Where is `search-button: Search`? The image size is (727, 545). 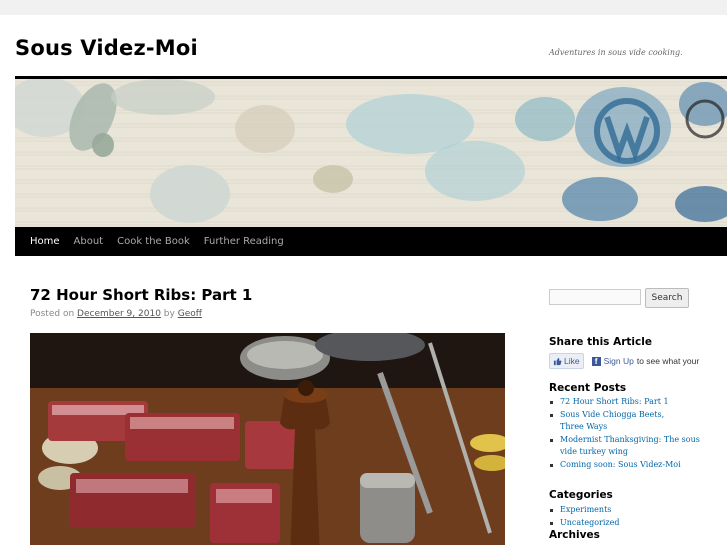 search-button: Search is located at coordinates (667, 298).